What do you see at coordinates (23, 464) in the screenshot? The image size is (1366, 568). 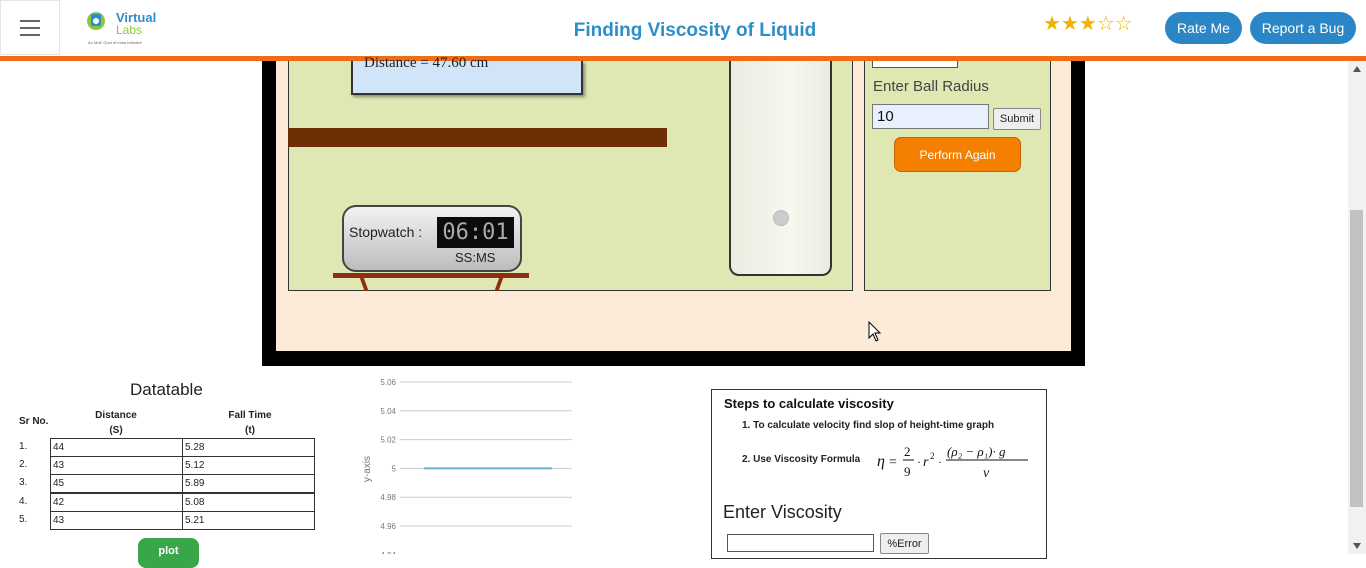 I see `row-number: 2.` at bounding box center [23, 464].